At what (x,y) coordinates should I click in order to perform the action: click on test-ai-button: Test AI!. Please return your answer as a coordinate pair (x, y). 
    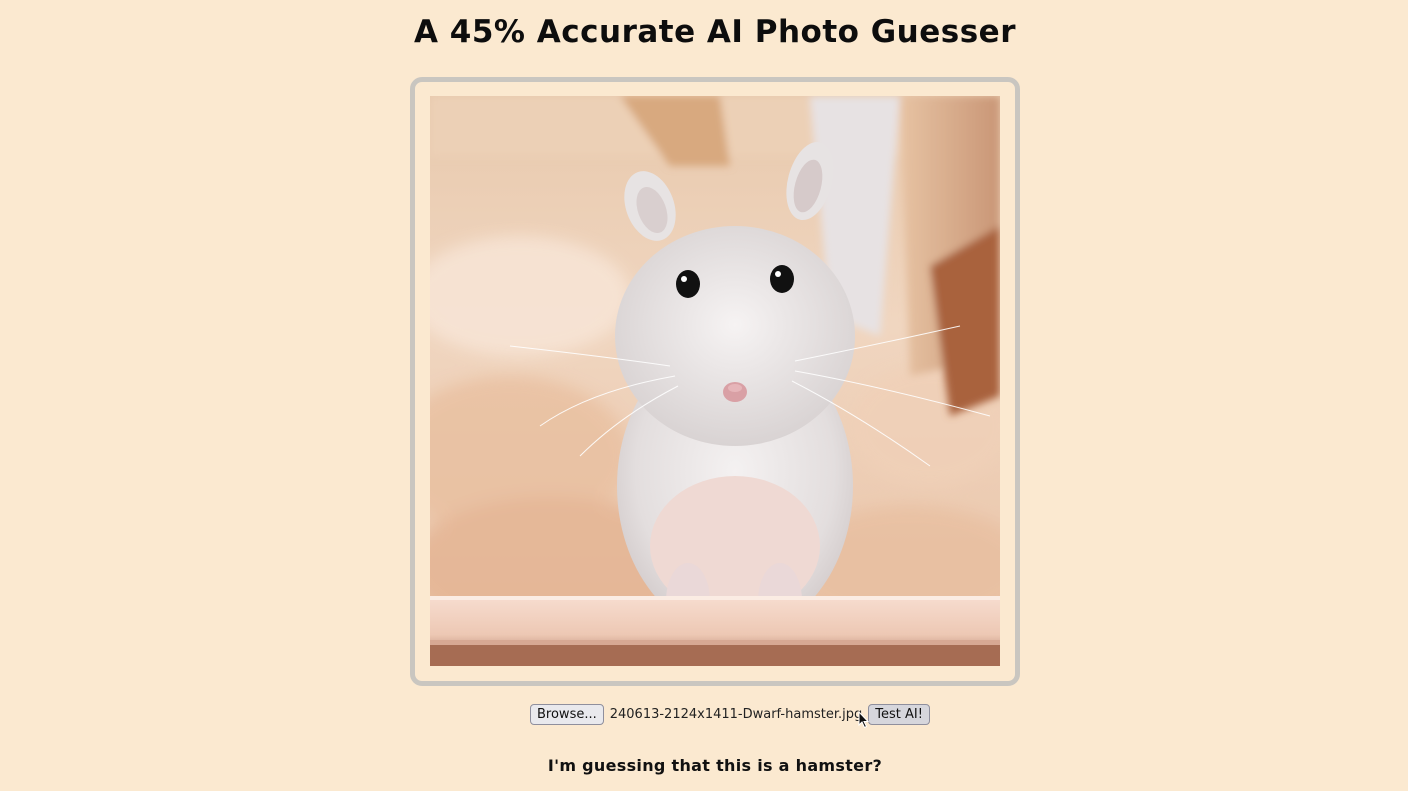
    Looking at the image, I should click on (899, 714).